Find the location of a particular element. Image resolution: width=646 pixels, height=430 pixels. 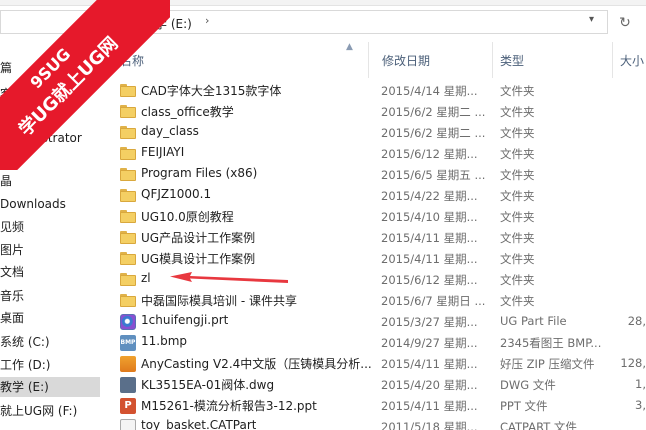

nav-item: Downloads is located at coordinates (50, 204).